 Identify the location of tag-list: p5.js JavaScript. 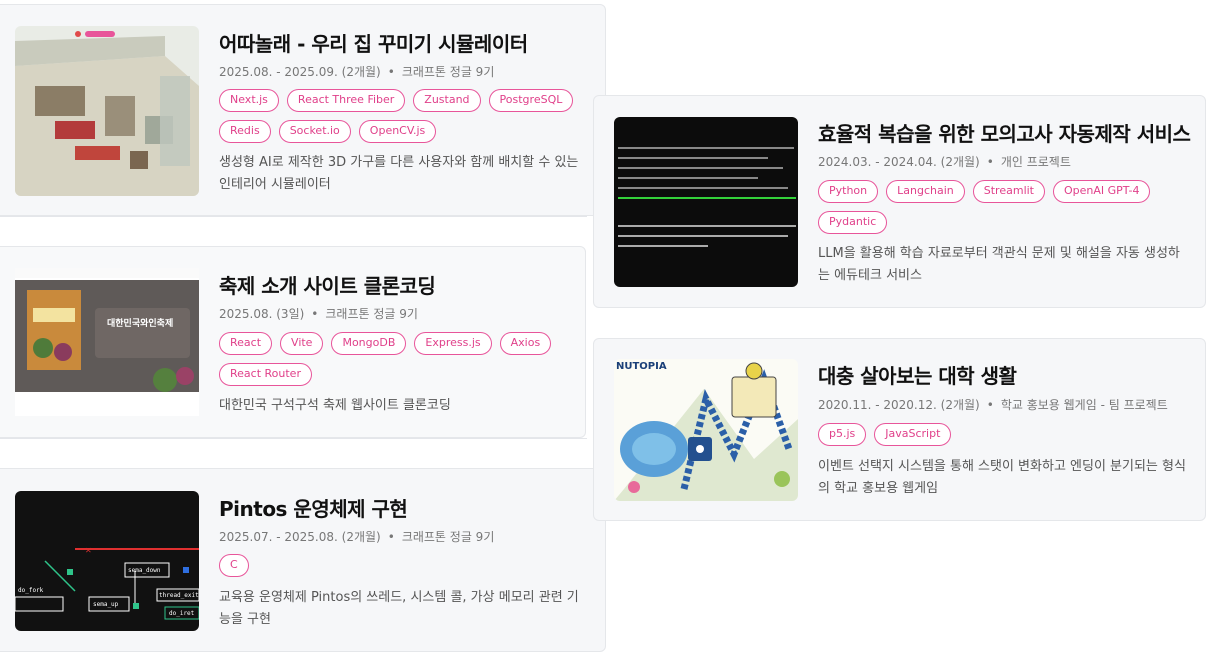
(998, 434).